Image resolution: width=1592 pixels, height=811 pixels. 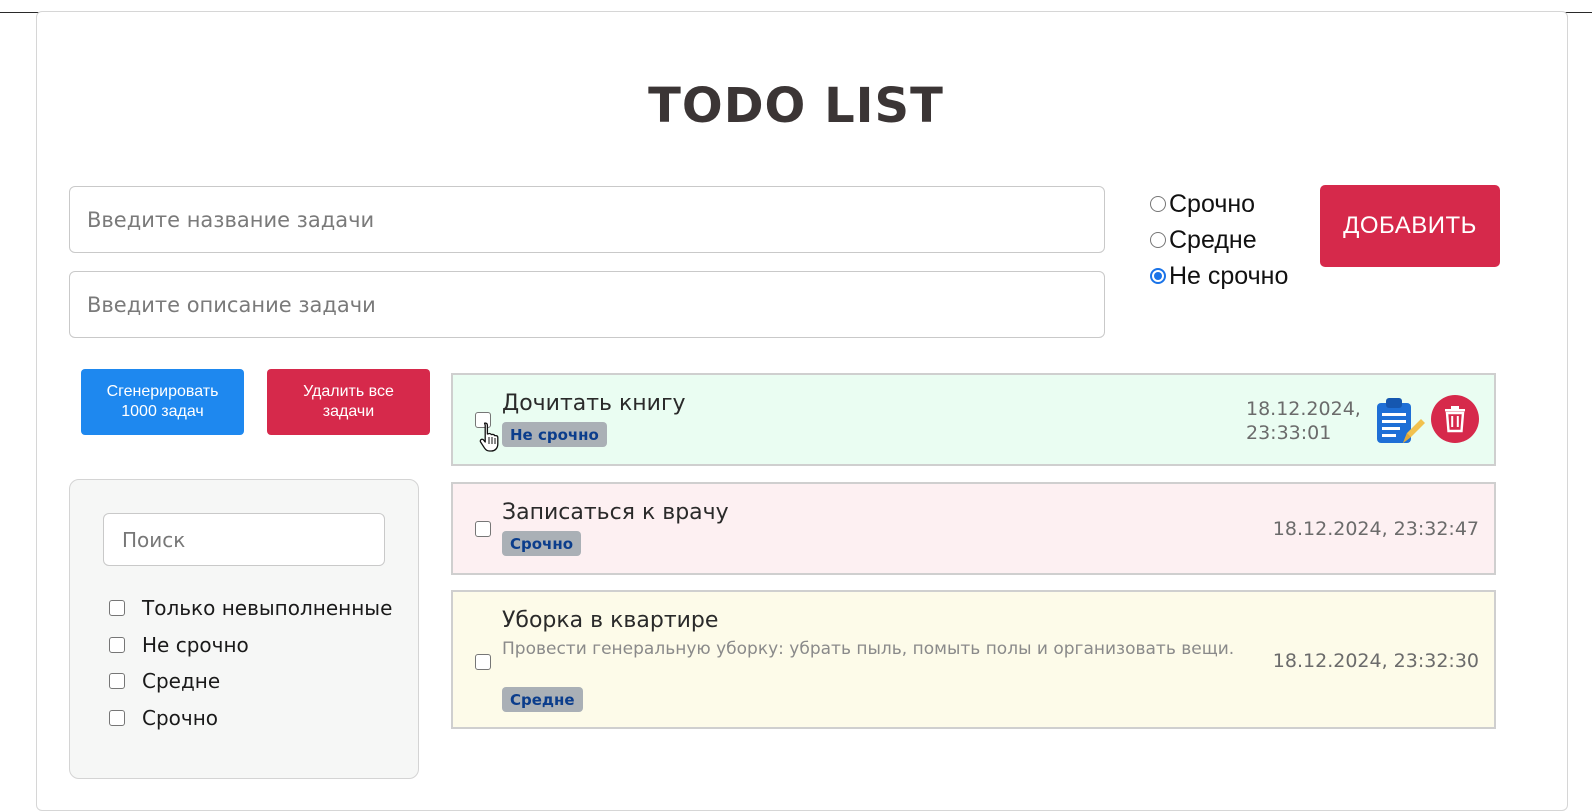 What do you see at coordinates (615, 512) in the screenshot?
I see `task-title: Записаться к врачу` at bounding box center [615, 512].